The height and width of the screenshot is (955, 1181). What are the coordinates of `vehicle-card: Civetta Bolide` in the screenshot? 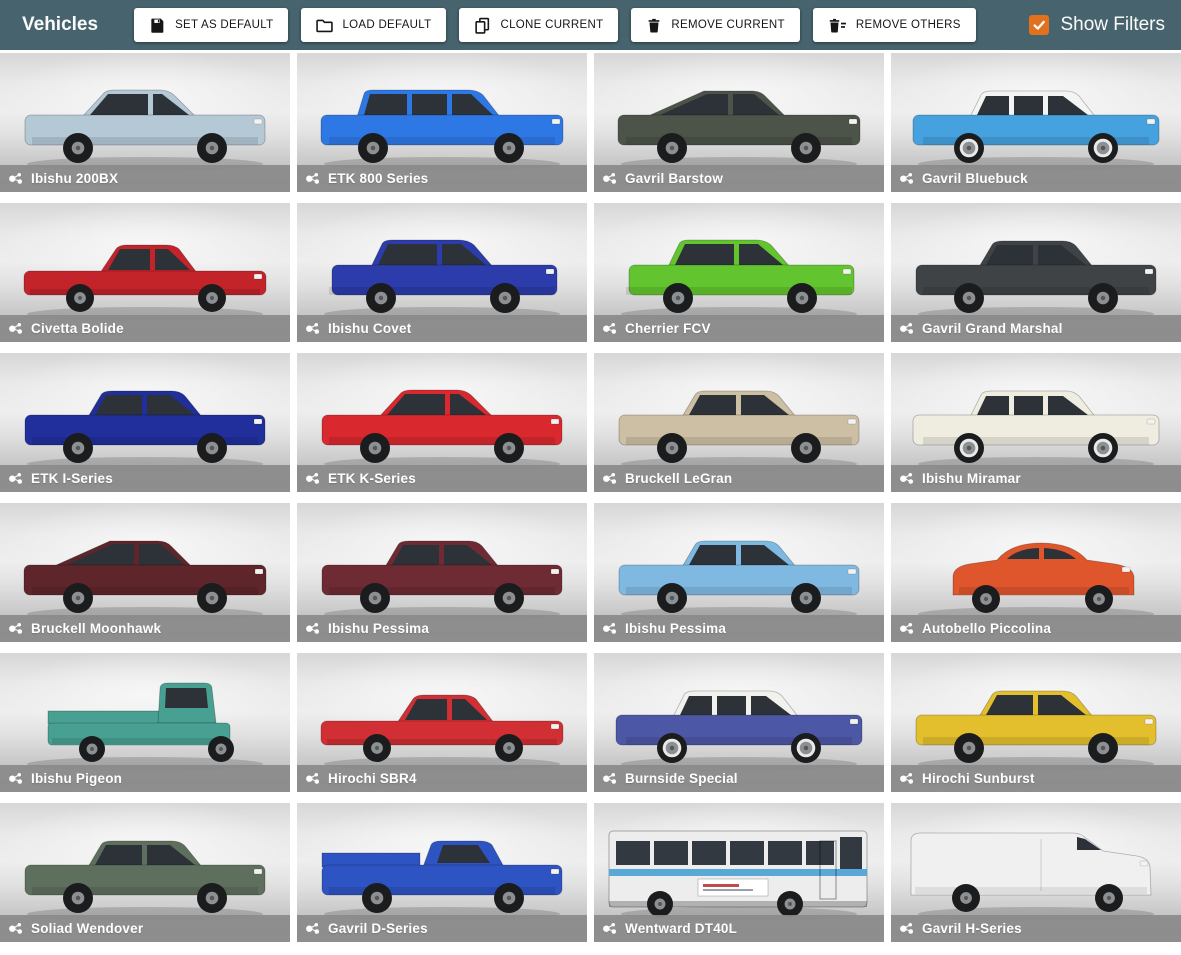 It's located at (145, 272).